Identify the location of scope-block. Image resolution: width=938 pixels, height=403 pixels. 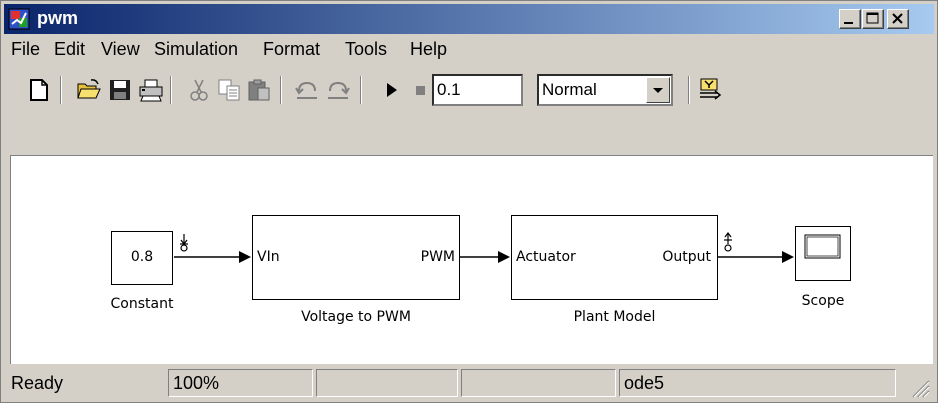
(823, 253).